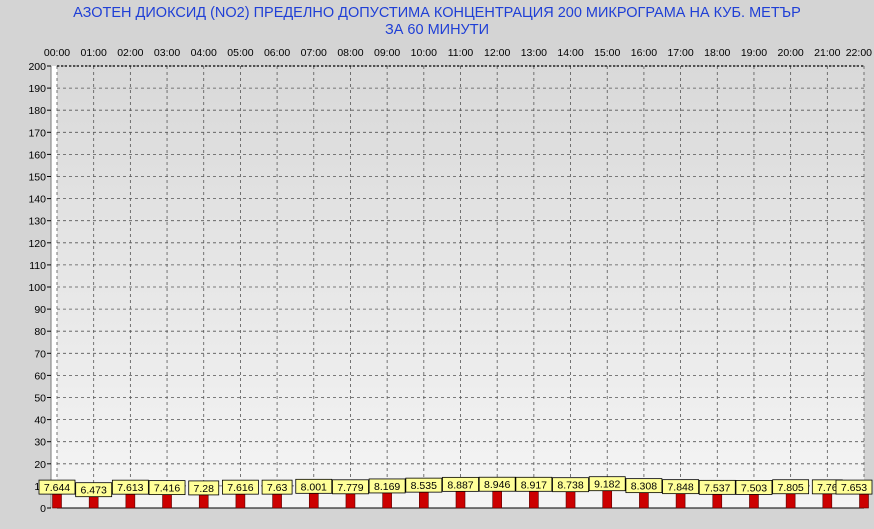 The height and width of the screenshot is (529, 874). Describe the element at coordinates (37, 178) in the screenshot. I see `y-tick-label: 150` at that location.